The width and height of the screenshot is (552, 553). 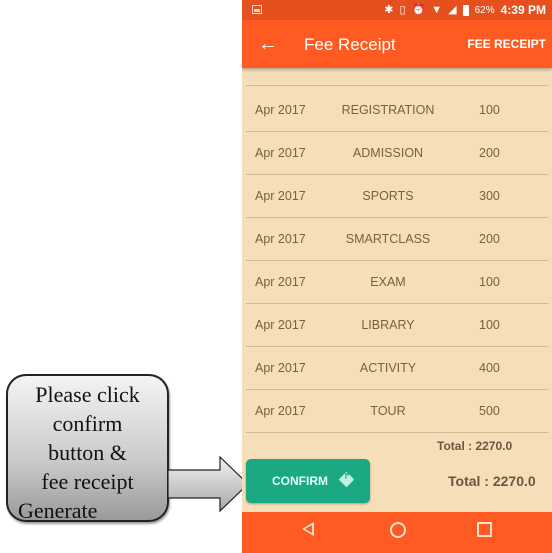 I want to click on fee-name: SPORTS, so click(x=388, y=196).